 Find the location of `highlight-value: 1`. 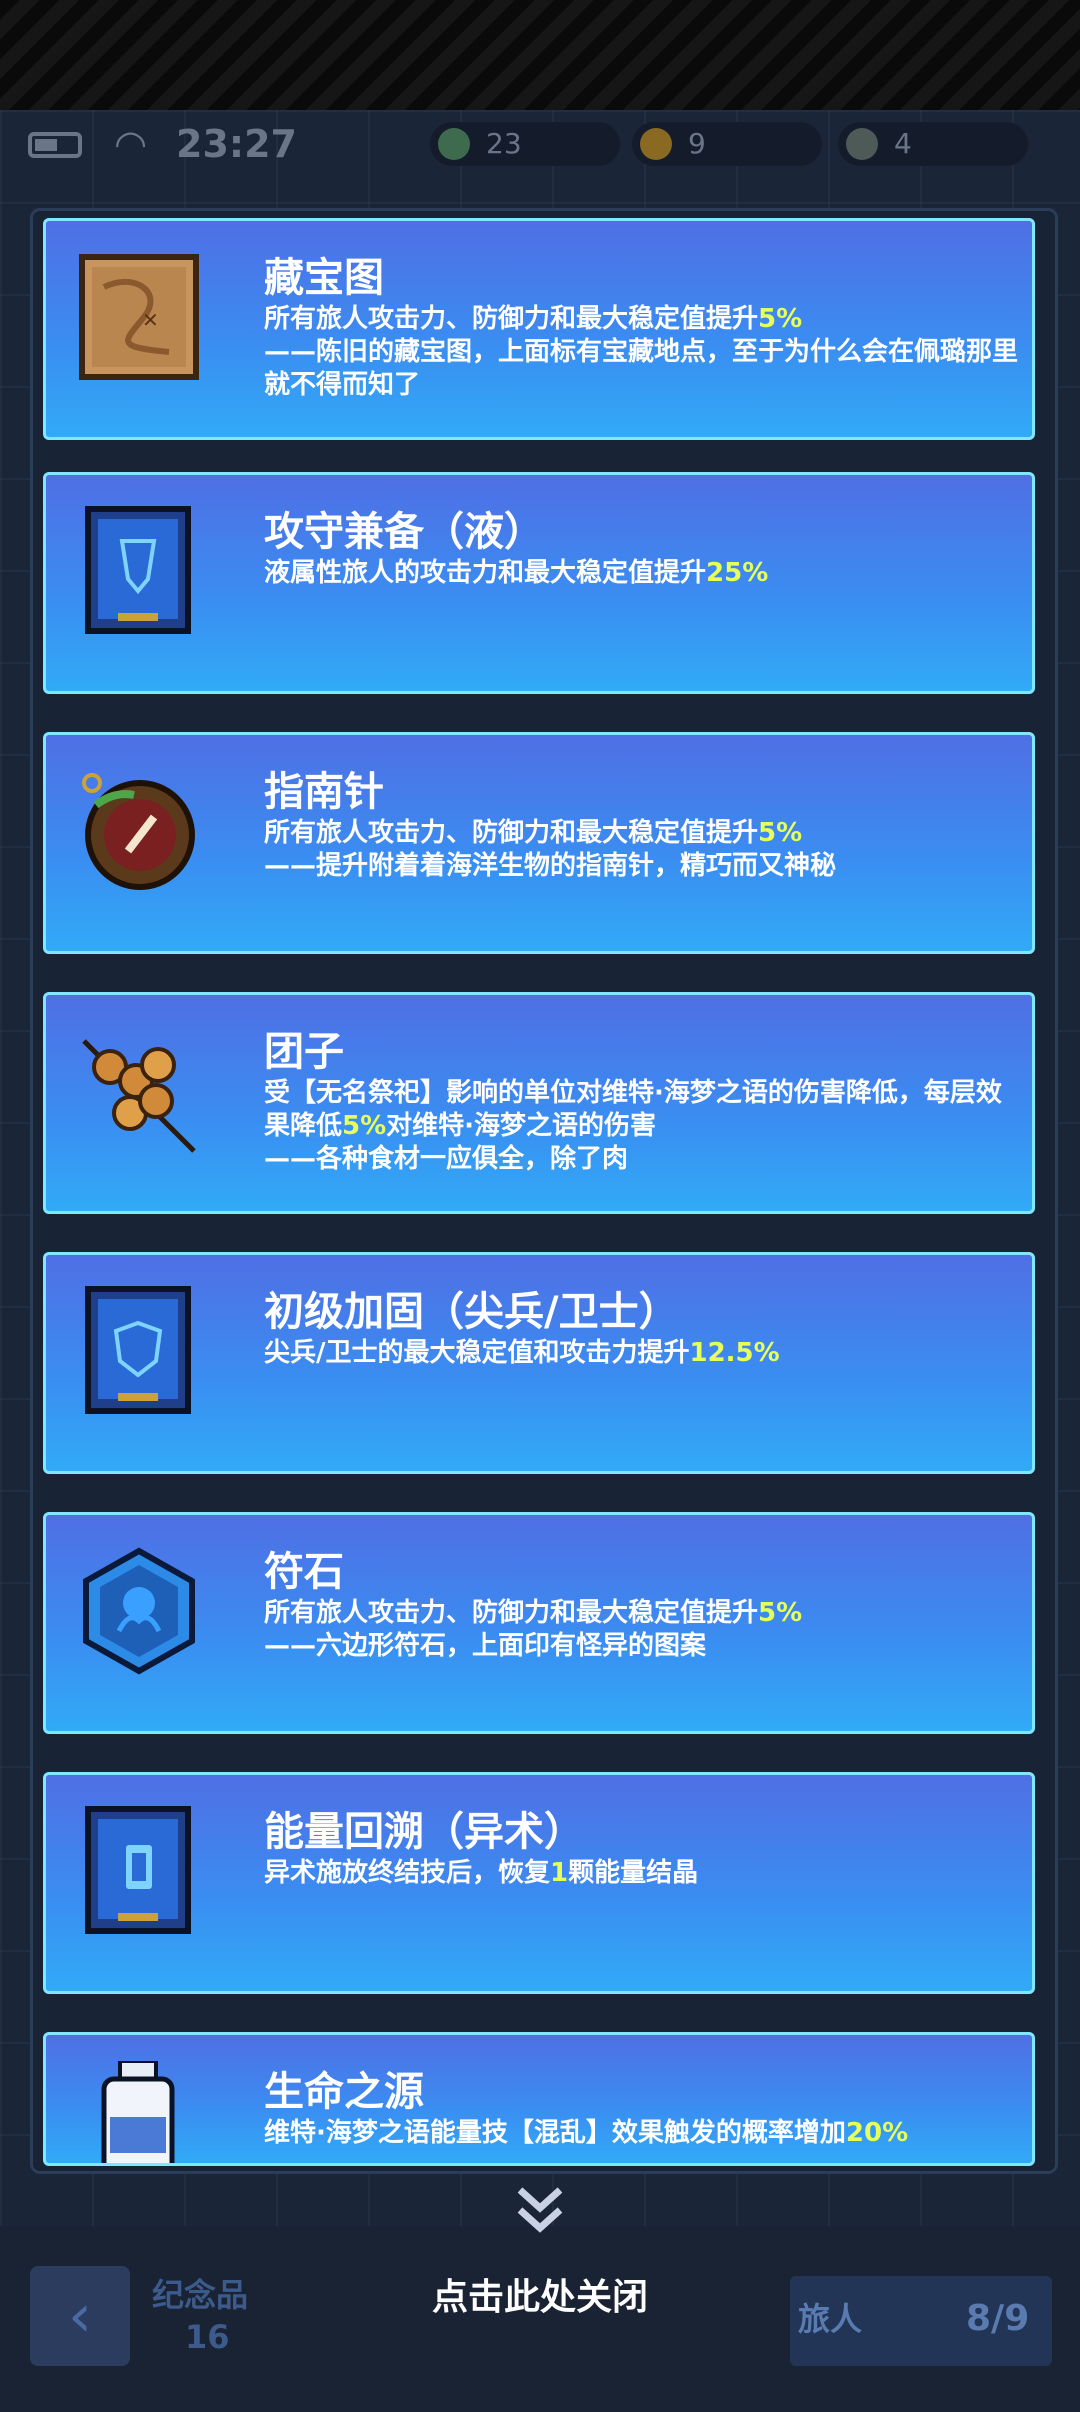

highlight-value: 1 is located at coordinates (559, 1873).